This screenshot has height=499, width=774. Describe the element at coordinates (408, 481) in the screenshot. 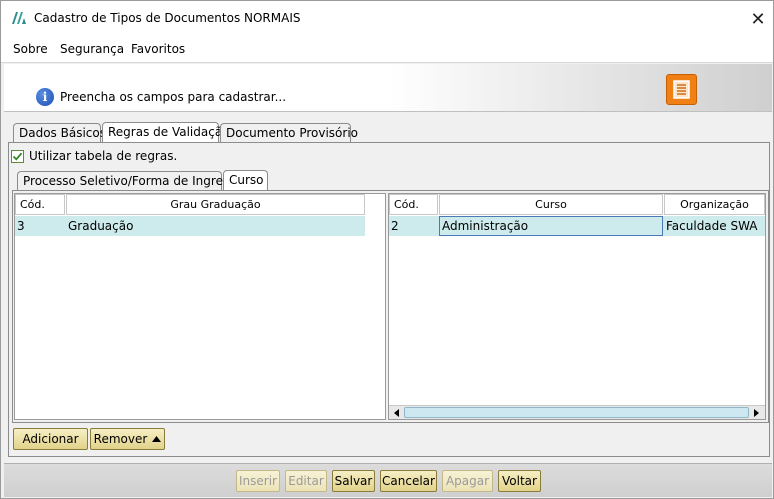

I see `cancelar-button: Cancelar` at that location.